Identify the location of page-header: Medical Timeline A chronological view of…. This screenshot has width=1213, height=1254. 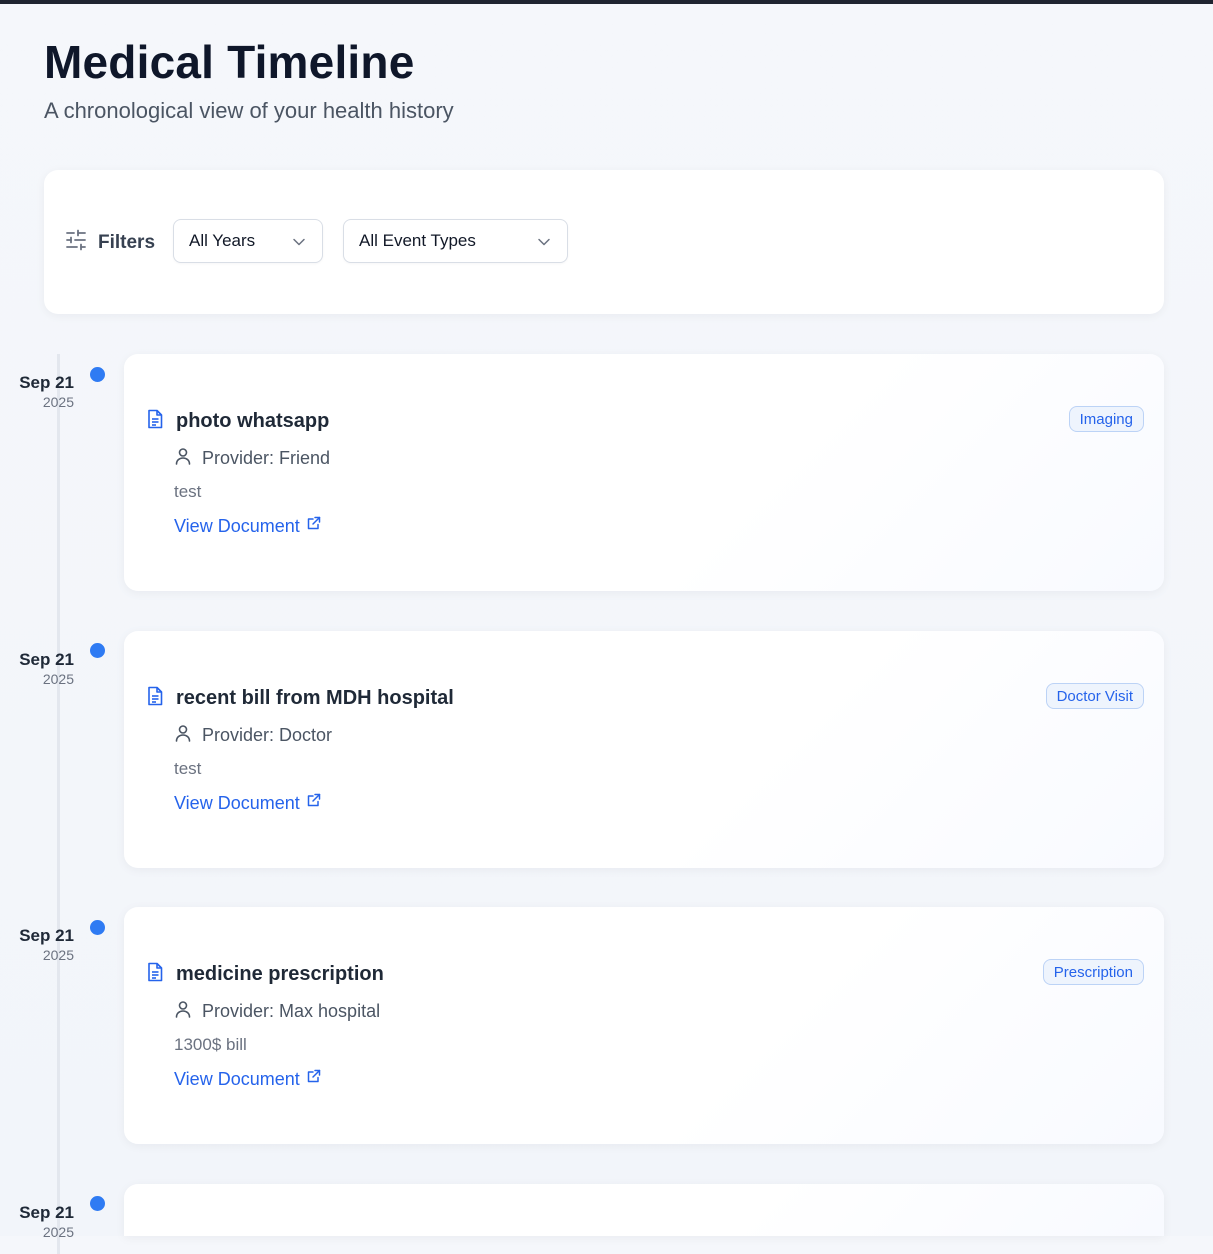
(249, 79).